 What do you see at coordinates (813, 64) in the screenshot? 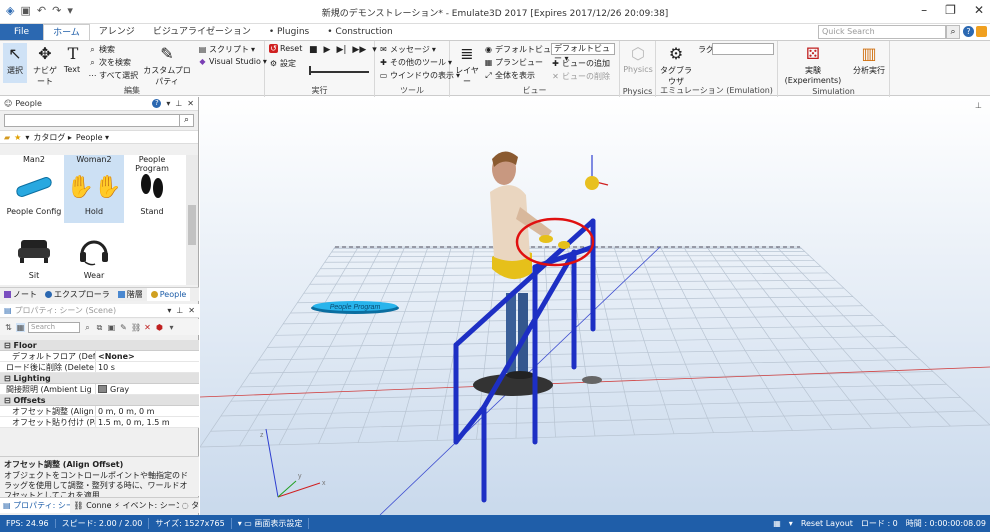
I see `experiments-button: ⚄ 実験 (Experiments)` at bounding box center [813, 64].